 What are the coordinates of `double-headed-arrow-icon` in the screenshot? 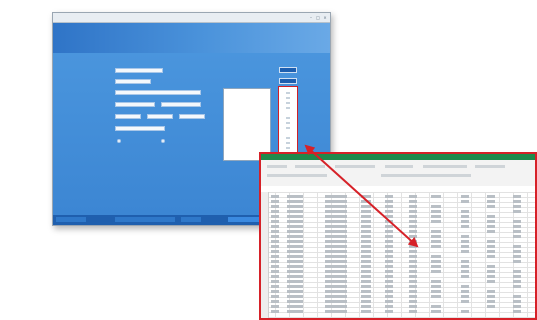 It's located at (361, 196).